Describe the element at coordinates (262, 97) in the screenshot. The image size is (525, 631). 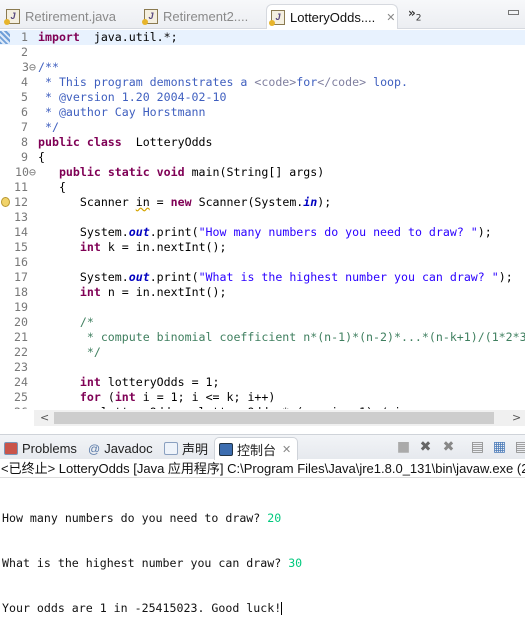
I see `code-line: 5 * @version 1.20 2004-02-10` at that location.